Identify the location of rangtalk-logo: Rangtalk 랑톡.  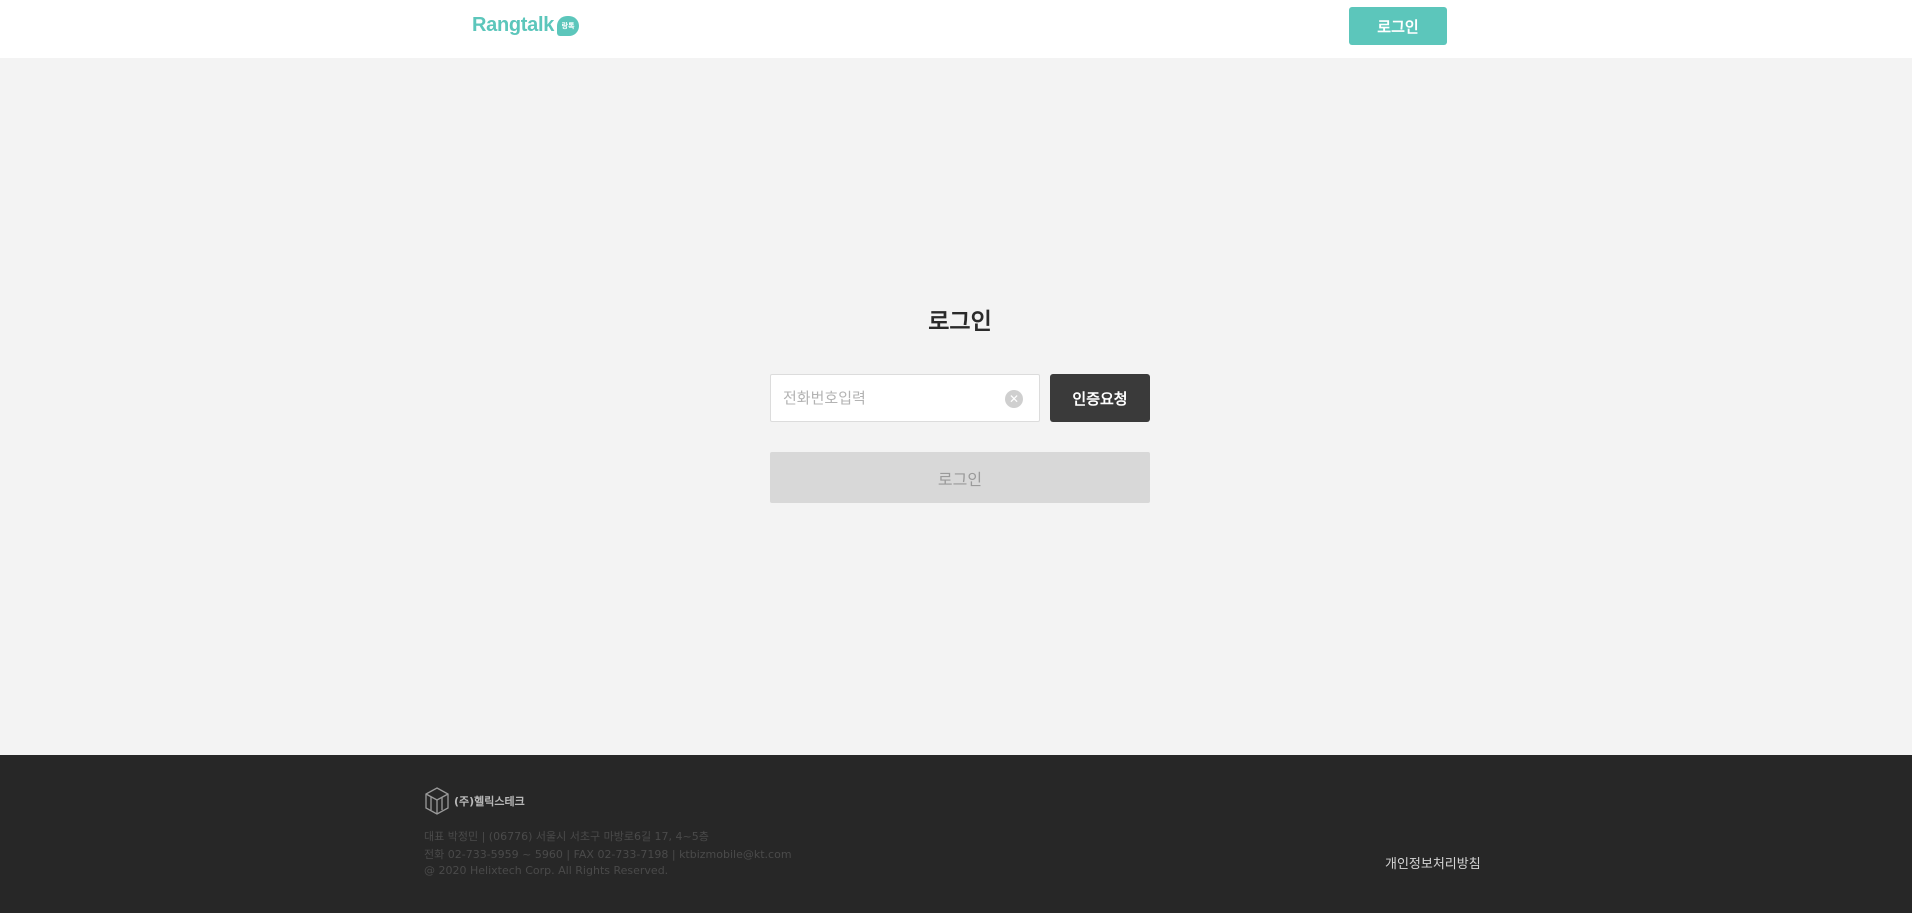
(526, 25).